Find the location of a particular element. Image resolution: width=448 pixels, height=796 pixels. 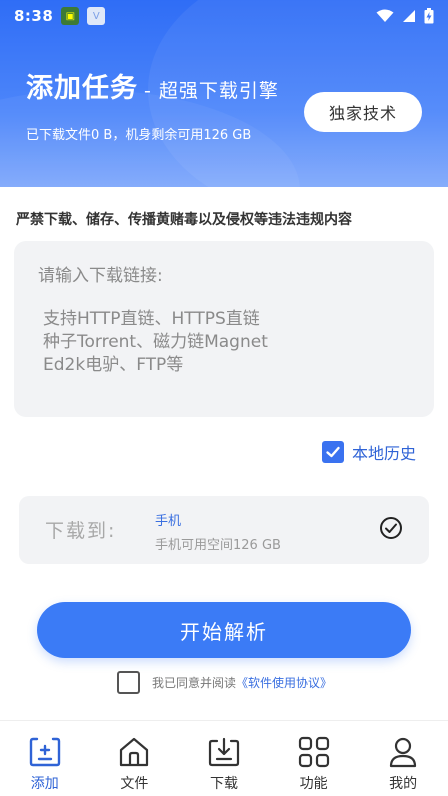

nav-label: 文件 is located at coordinates (134, 784).